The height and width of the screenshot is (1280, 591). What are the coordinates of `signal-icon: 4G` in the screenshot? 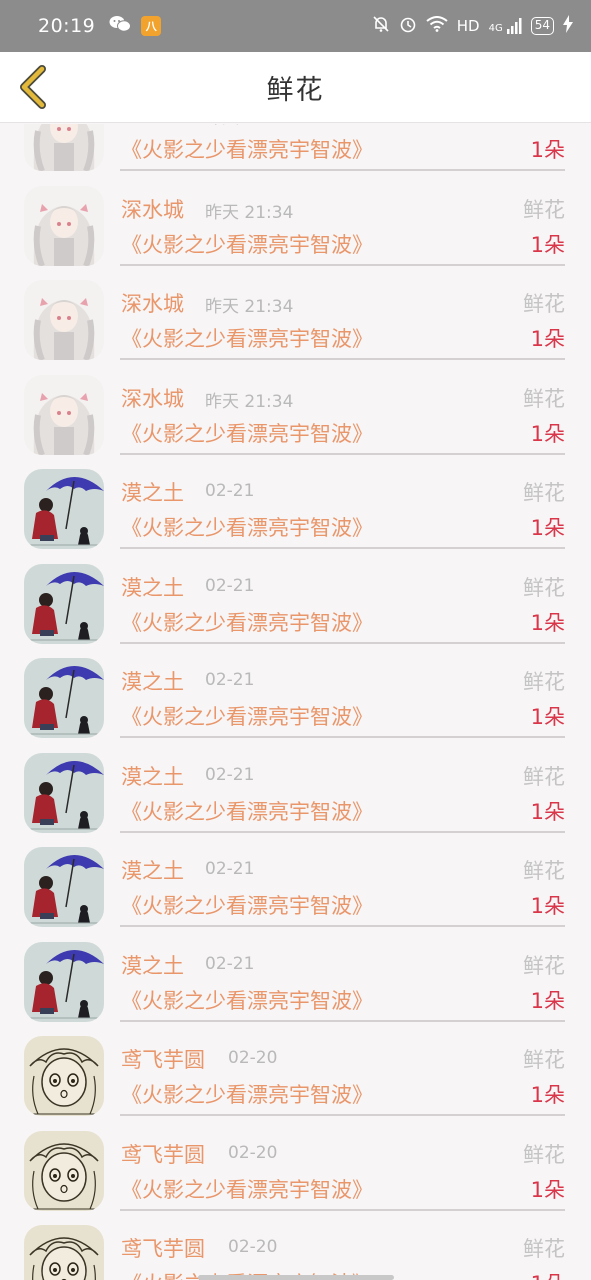 It's located at (505, 26).